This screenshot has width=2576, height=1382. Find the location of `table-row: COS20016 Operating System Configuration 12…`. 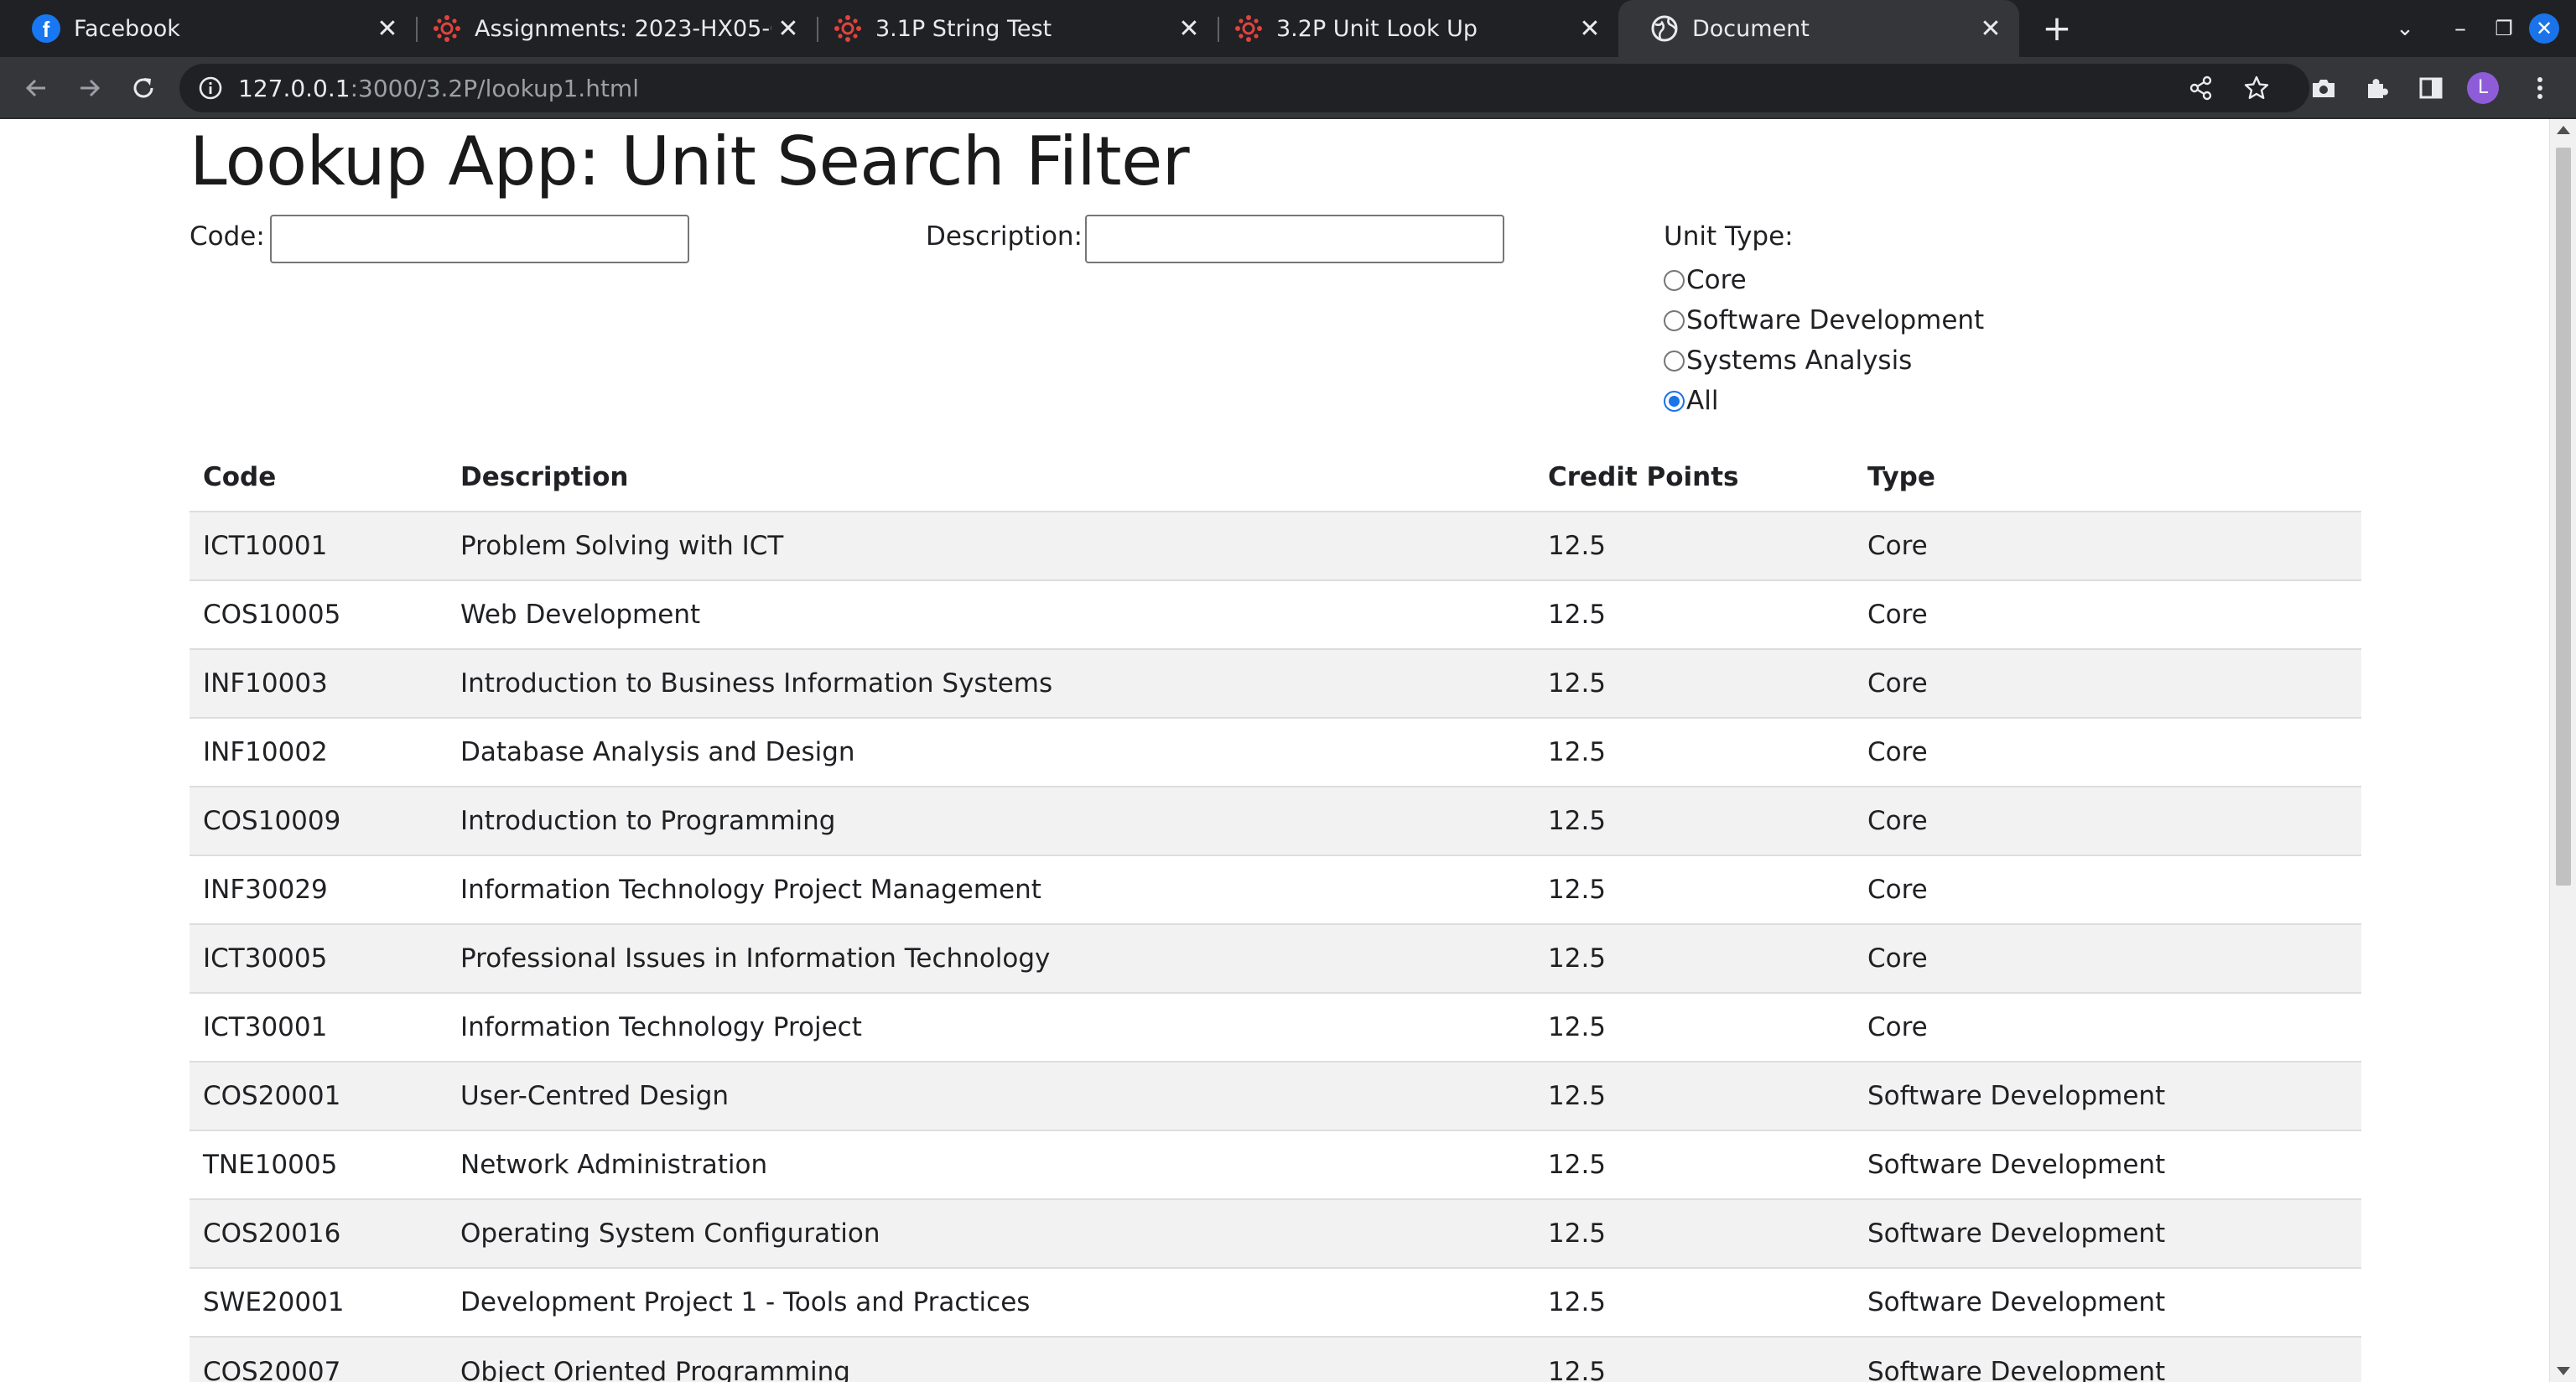

table-row: COS20016 Operating System Configuration 12… is located at coordinates (1275, 1233).